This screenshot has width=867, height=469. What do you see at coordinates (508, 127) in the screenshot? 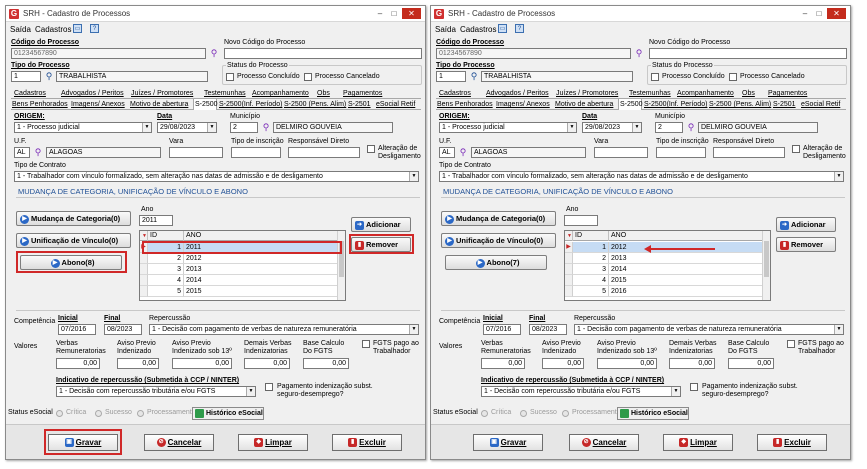
I see `origem-select: 1 - Processo judicial ▼` at bounding box center [508, 127].